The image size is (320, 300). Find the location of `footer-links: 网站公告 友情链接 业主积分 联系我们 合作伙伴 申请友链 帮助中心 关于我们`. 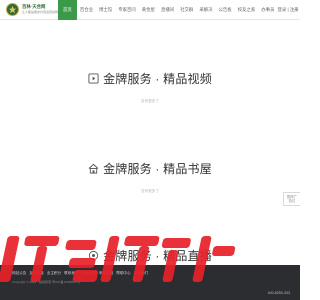

footer-links: 网站公告 友情链接 业主积分 联系我们 合作伙伴 申请友链 帮助中心 关于我们 is located at coordinates (80, 273).